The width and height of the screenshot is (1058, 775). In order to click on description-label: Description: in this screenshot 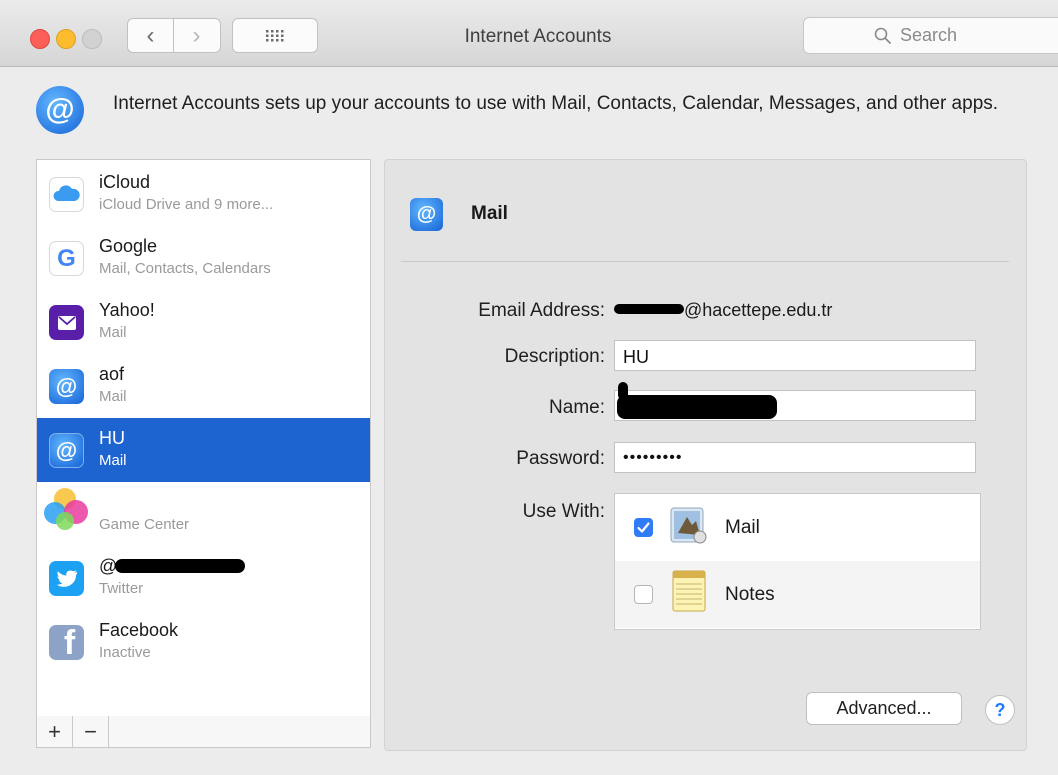, I will do `click(554, 356)`.